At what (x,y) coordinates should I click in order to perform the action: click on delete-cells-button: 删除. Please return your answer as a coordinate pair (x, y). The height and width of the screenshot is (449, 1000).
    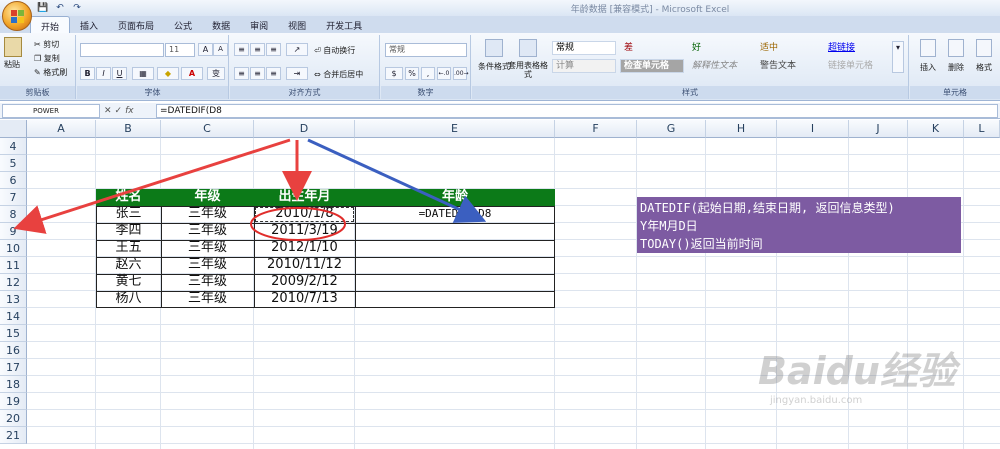
    Looking at the image, I should click on (956, 56).